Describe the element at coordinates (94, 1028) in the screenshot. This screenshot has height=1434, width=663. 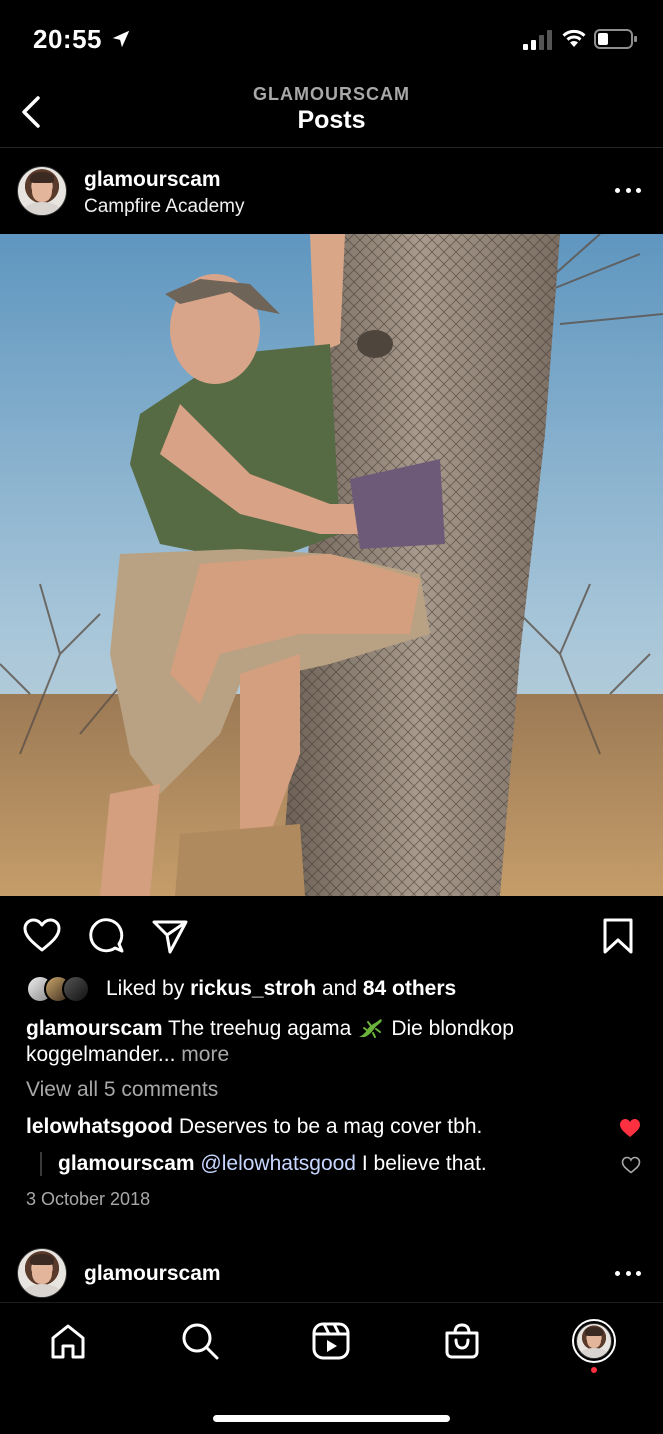
I see `caption-username: glamourscam` at that location.